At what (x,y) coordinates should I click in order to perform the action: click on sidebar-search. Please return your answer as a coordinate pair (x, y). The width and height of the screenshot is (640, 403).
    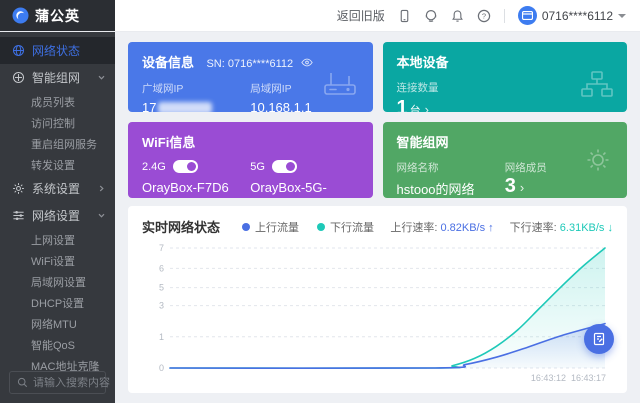
    Looking at the image, I should click on (61, 382).